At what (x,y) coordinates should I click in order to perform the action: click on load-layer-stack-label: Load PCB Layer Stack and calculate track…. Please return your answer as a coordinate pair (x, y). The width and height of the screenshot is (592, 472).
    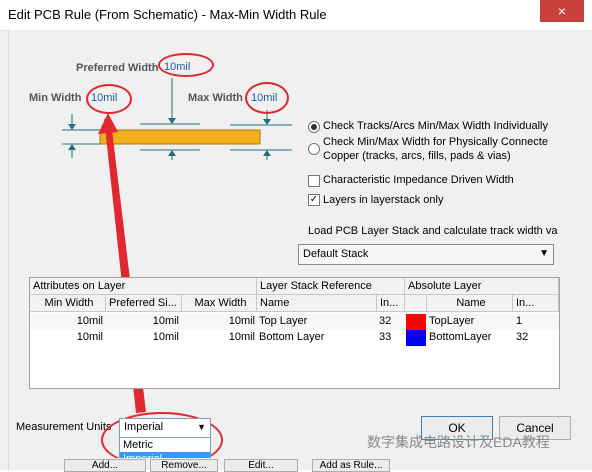
    Looking at the image, I should click on (433, 231).